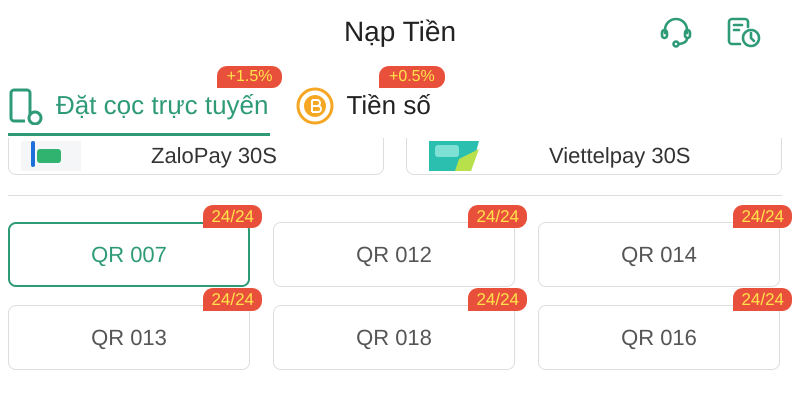 The image size is (800, 400). I want to click on payment-method: Viettelpay 30S, so click(594, 156).